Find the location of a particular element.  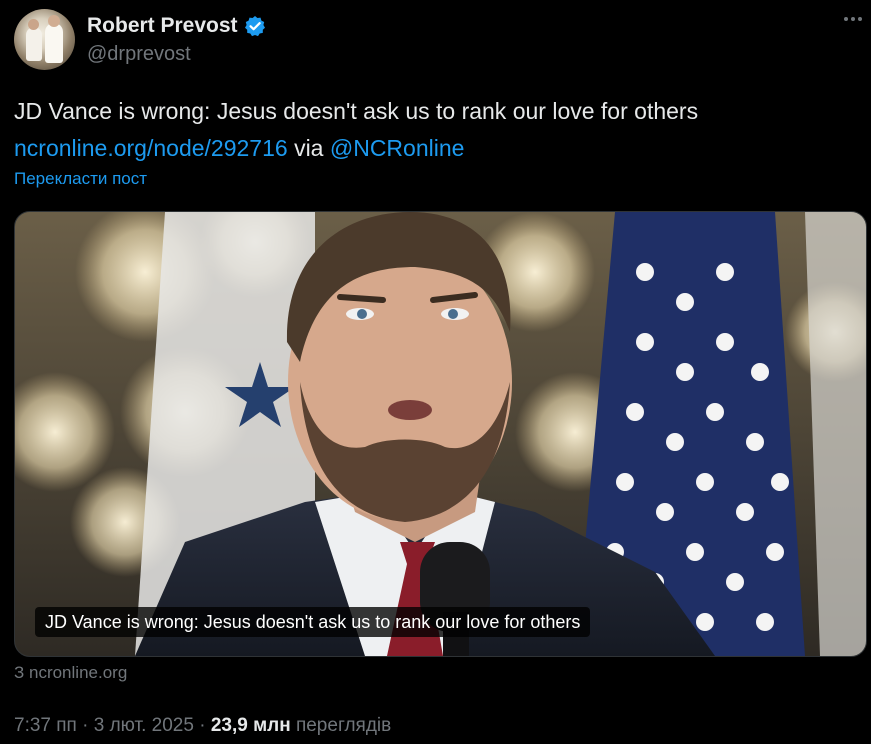

via-text: via is located at coordinates (309, 148).